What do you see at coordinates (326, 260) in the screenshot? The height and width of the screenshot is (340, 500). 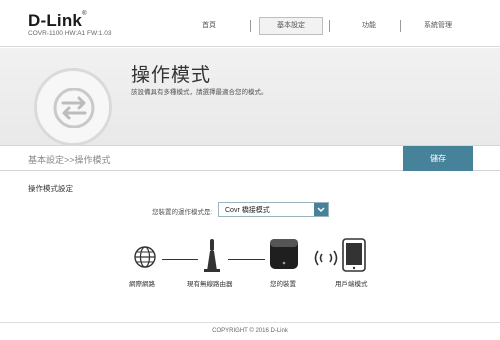 I see `wireless-signal-icon` at bounding box center [326, 260].